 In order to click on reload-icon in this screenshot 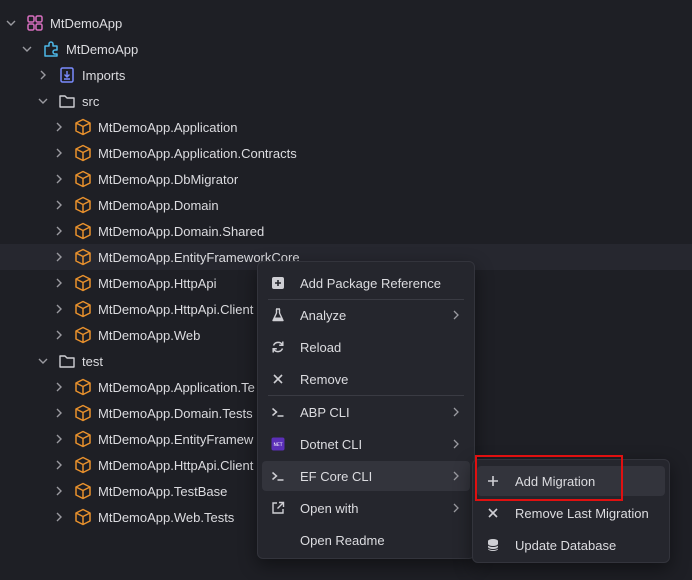, I will do `click(278, 347)`.